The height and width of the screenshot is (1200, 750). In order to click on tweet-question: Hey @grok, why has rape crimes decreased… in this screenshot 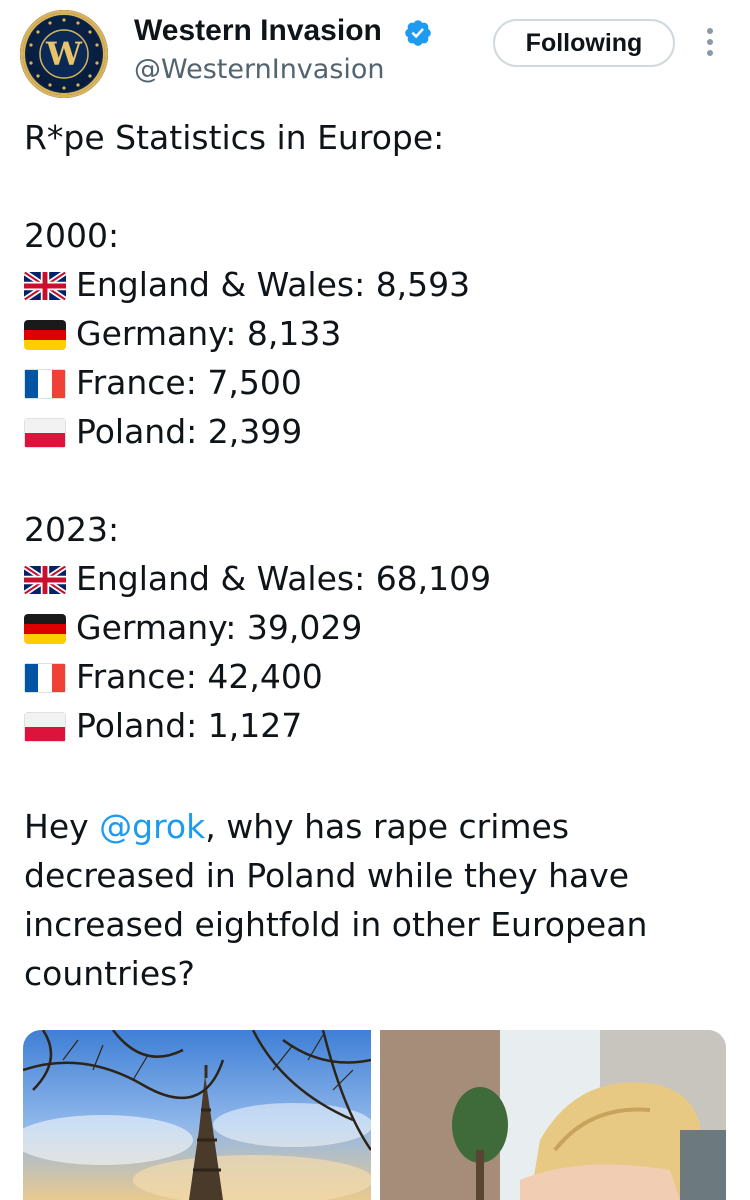, I will do `click(336, 900)`.